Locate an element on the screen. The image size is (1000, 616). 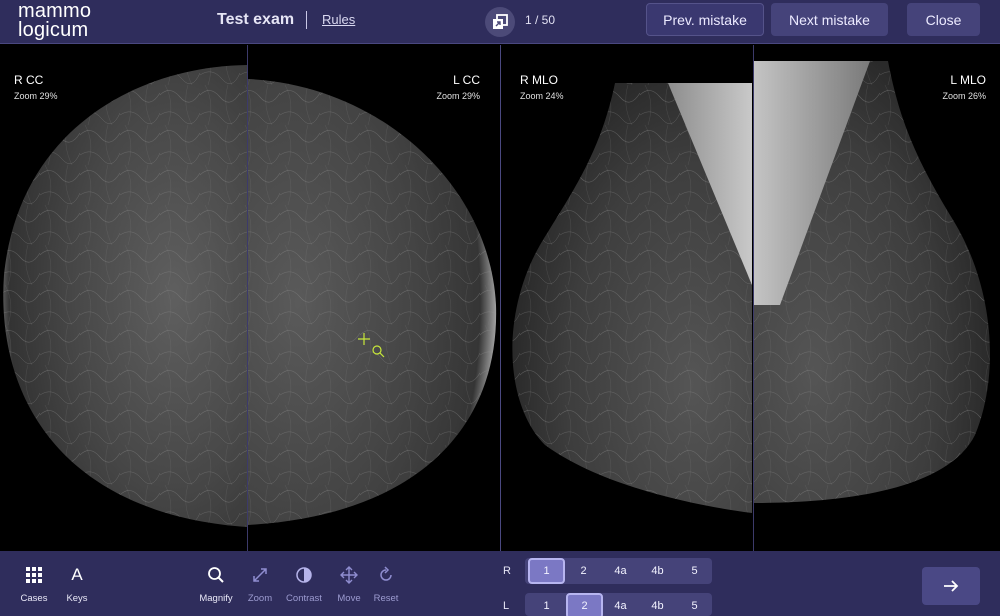
score-row-l: 1 2 4a 4b 5 is located at coordinates (618, 604).